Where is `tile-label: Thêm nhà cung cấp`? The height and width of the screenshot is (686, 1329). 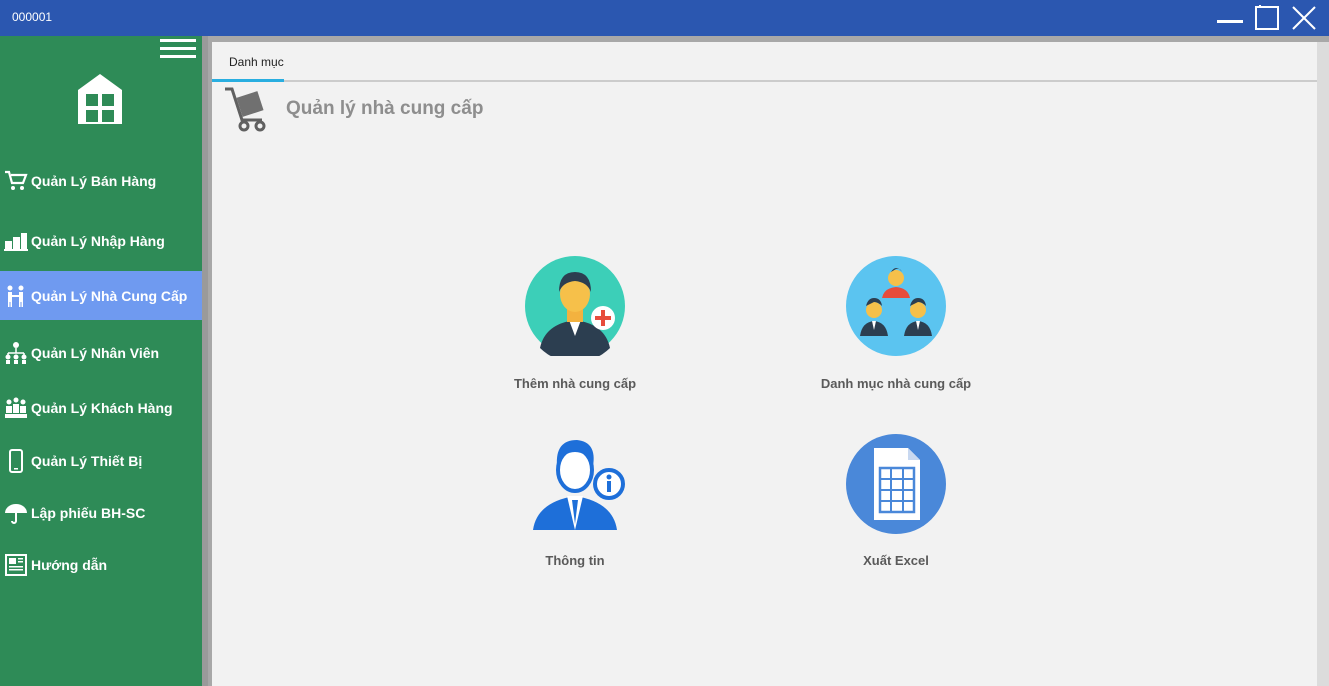
tile-label: Thêm nhà cung cấp is located at coordinates (575, 383).